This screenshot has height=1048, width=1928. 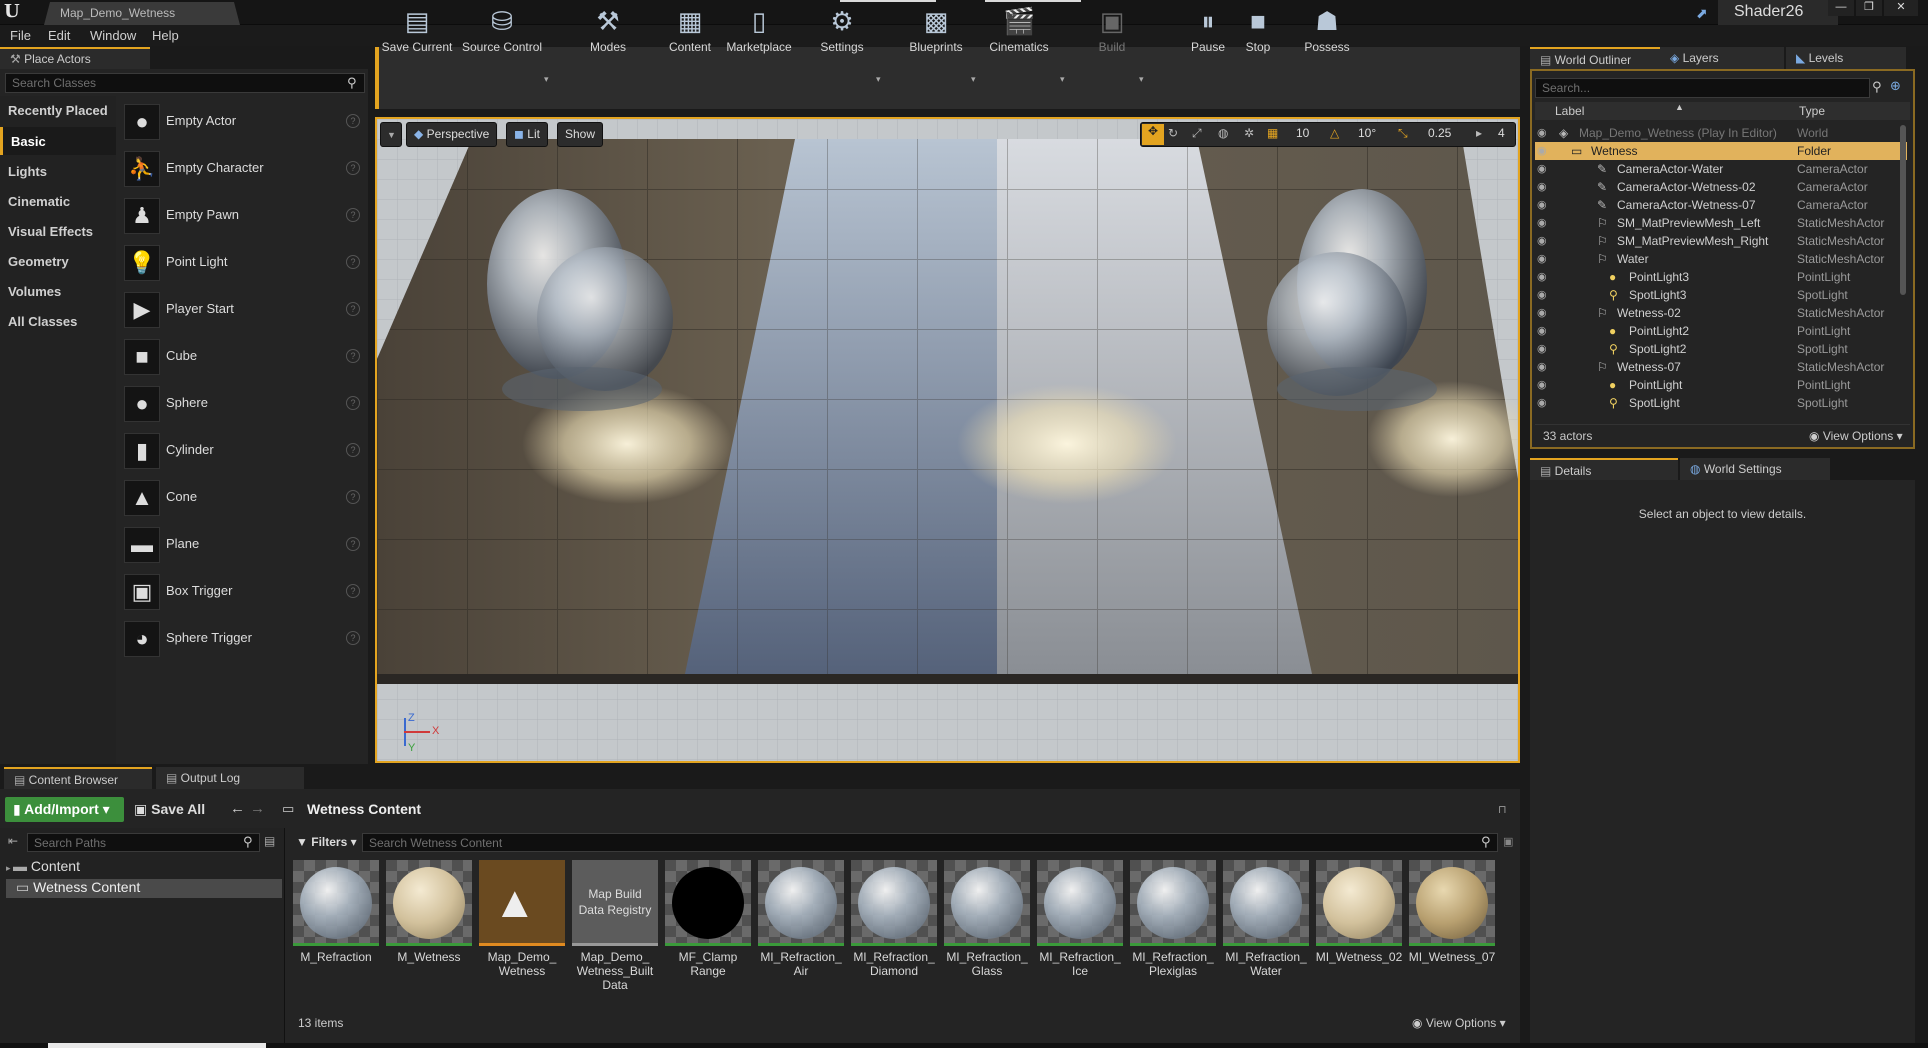 I want to click on asset-tile: MI_Refraction_ Diamond, so click(x=894, y=921).